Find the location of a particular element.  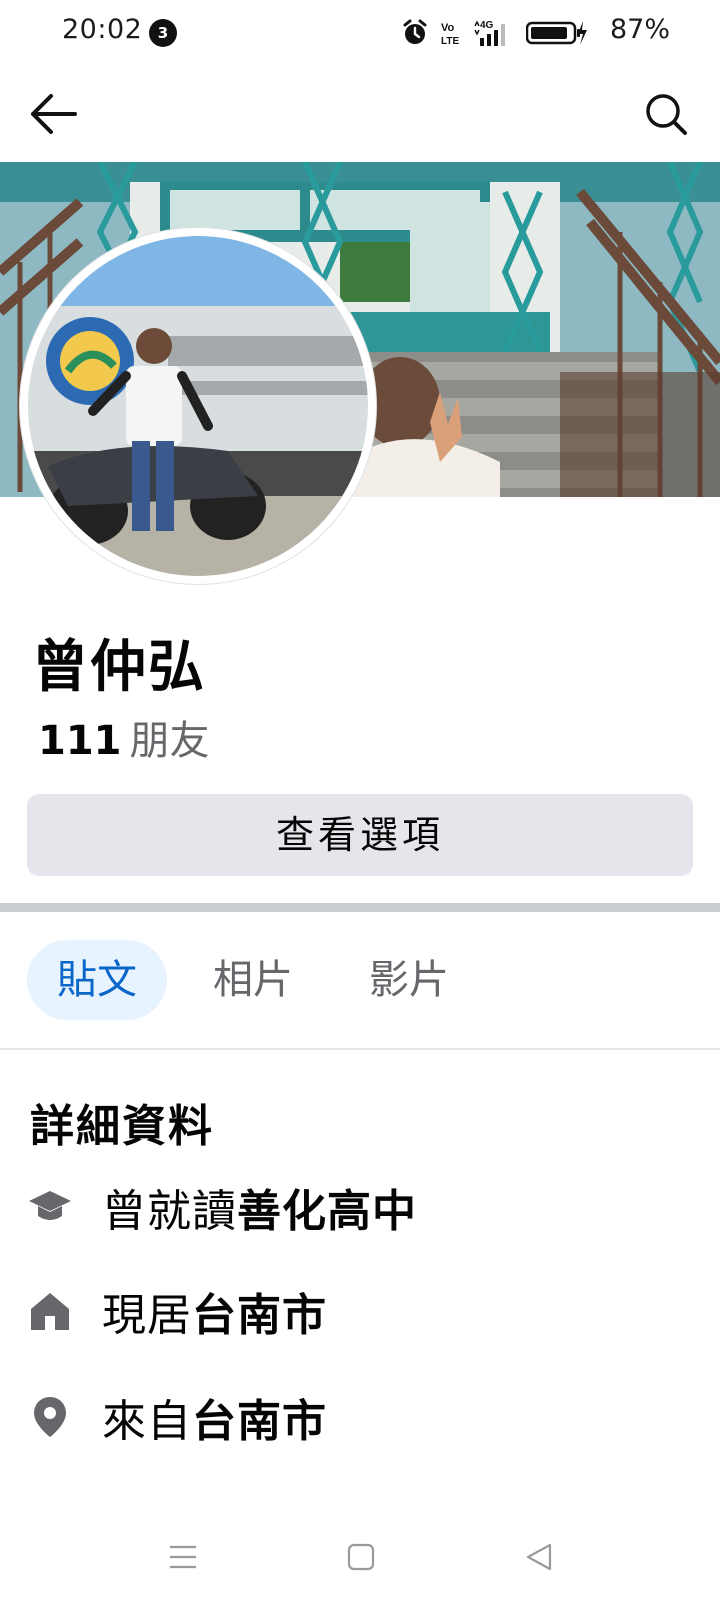

battery-icon is located at coordinates (556, 33).